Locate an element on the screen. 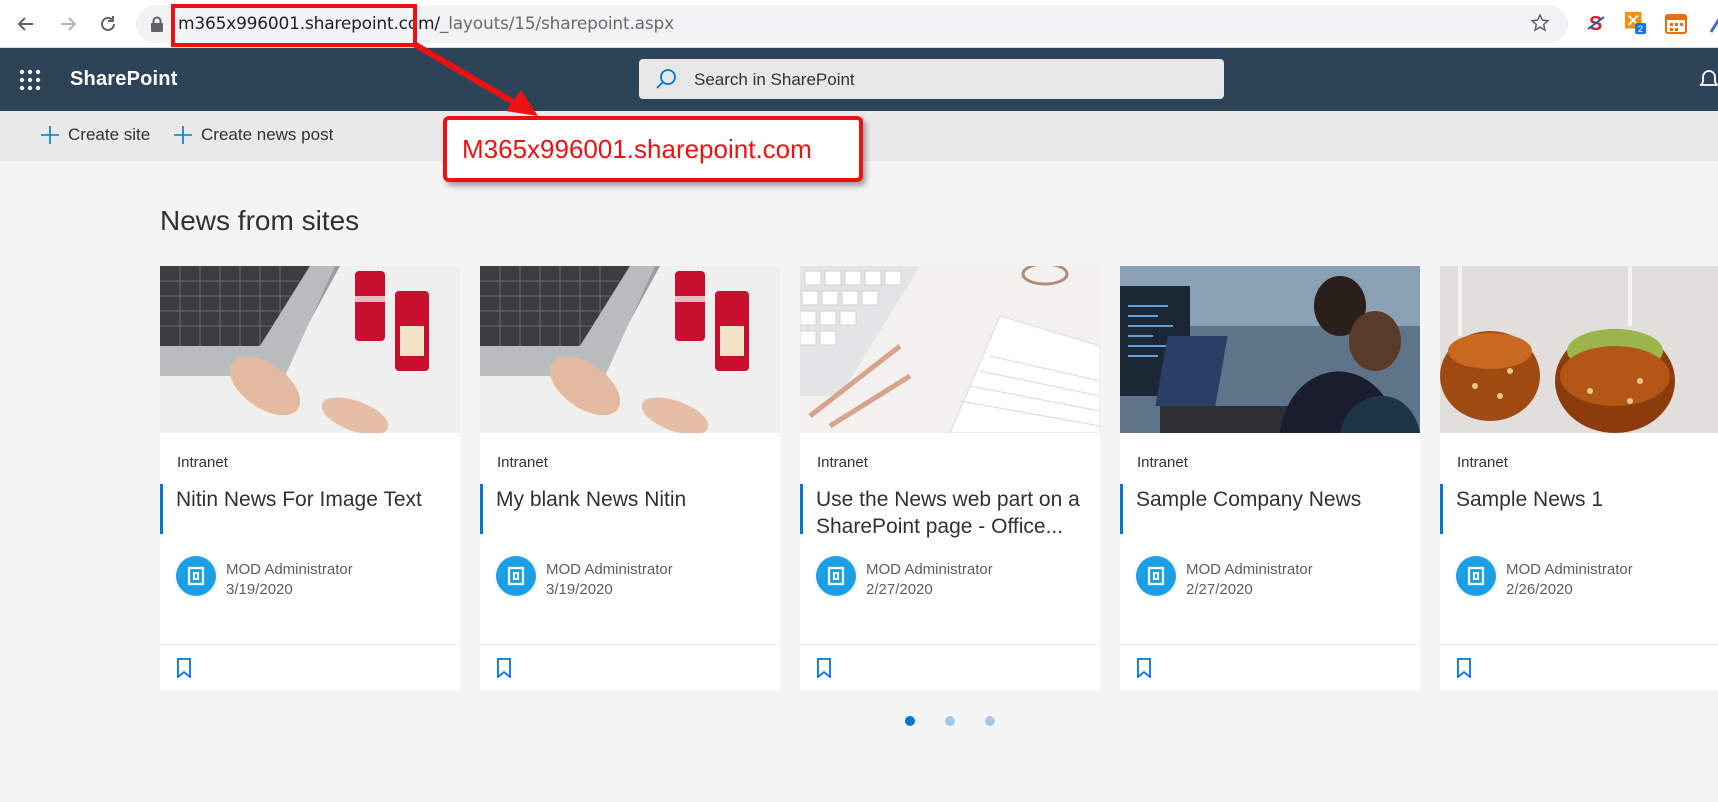  card-title-block: Sample Company News is located at coordinates (1265, 509).